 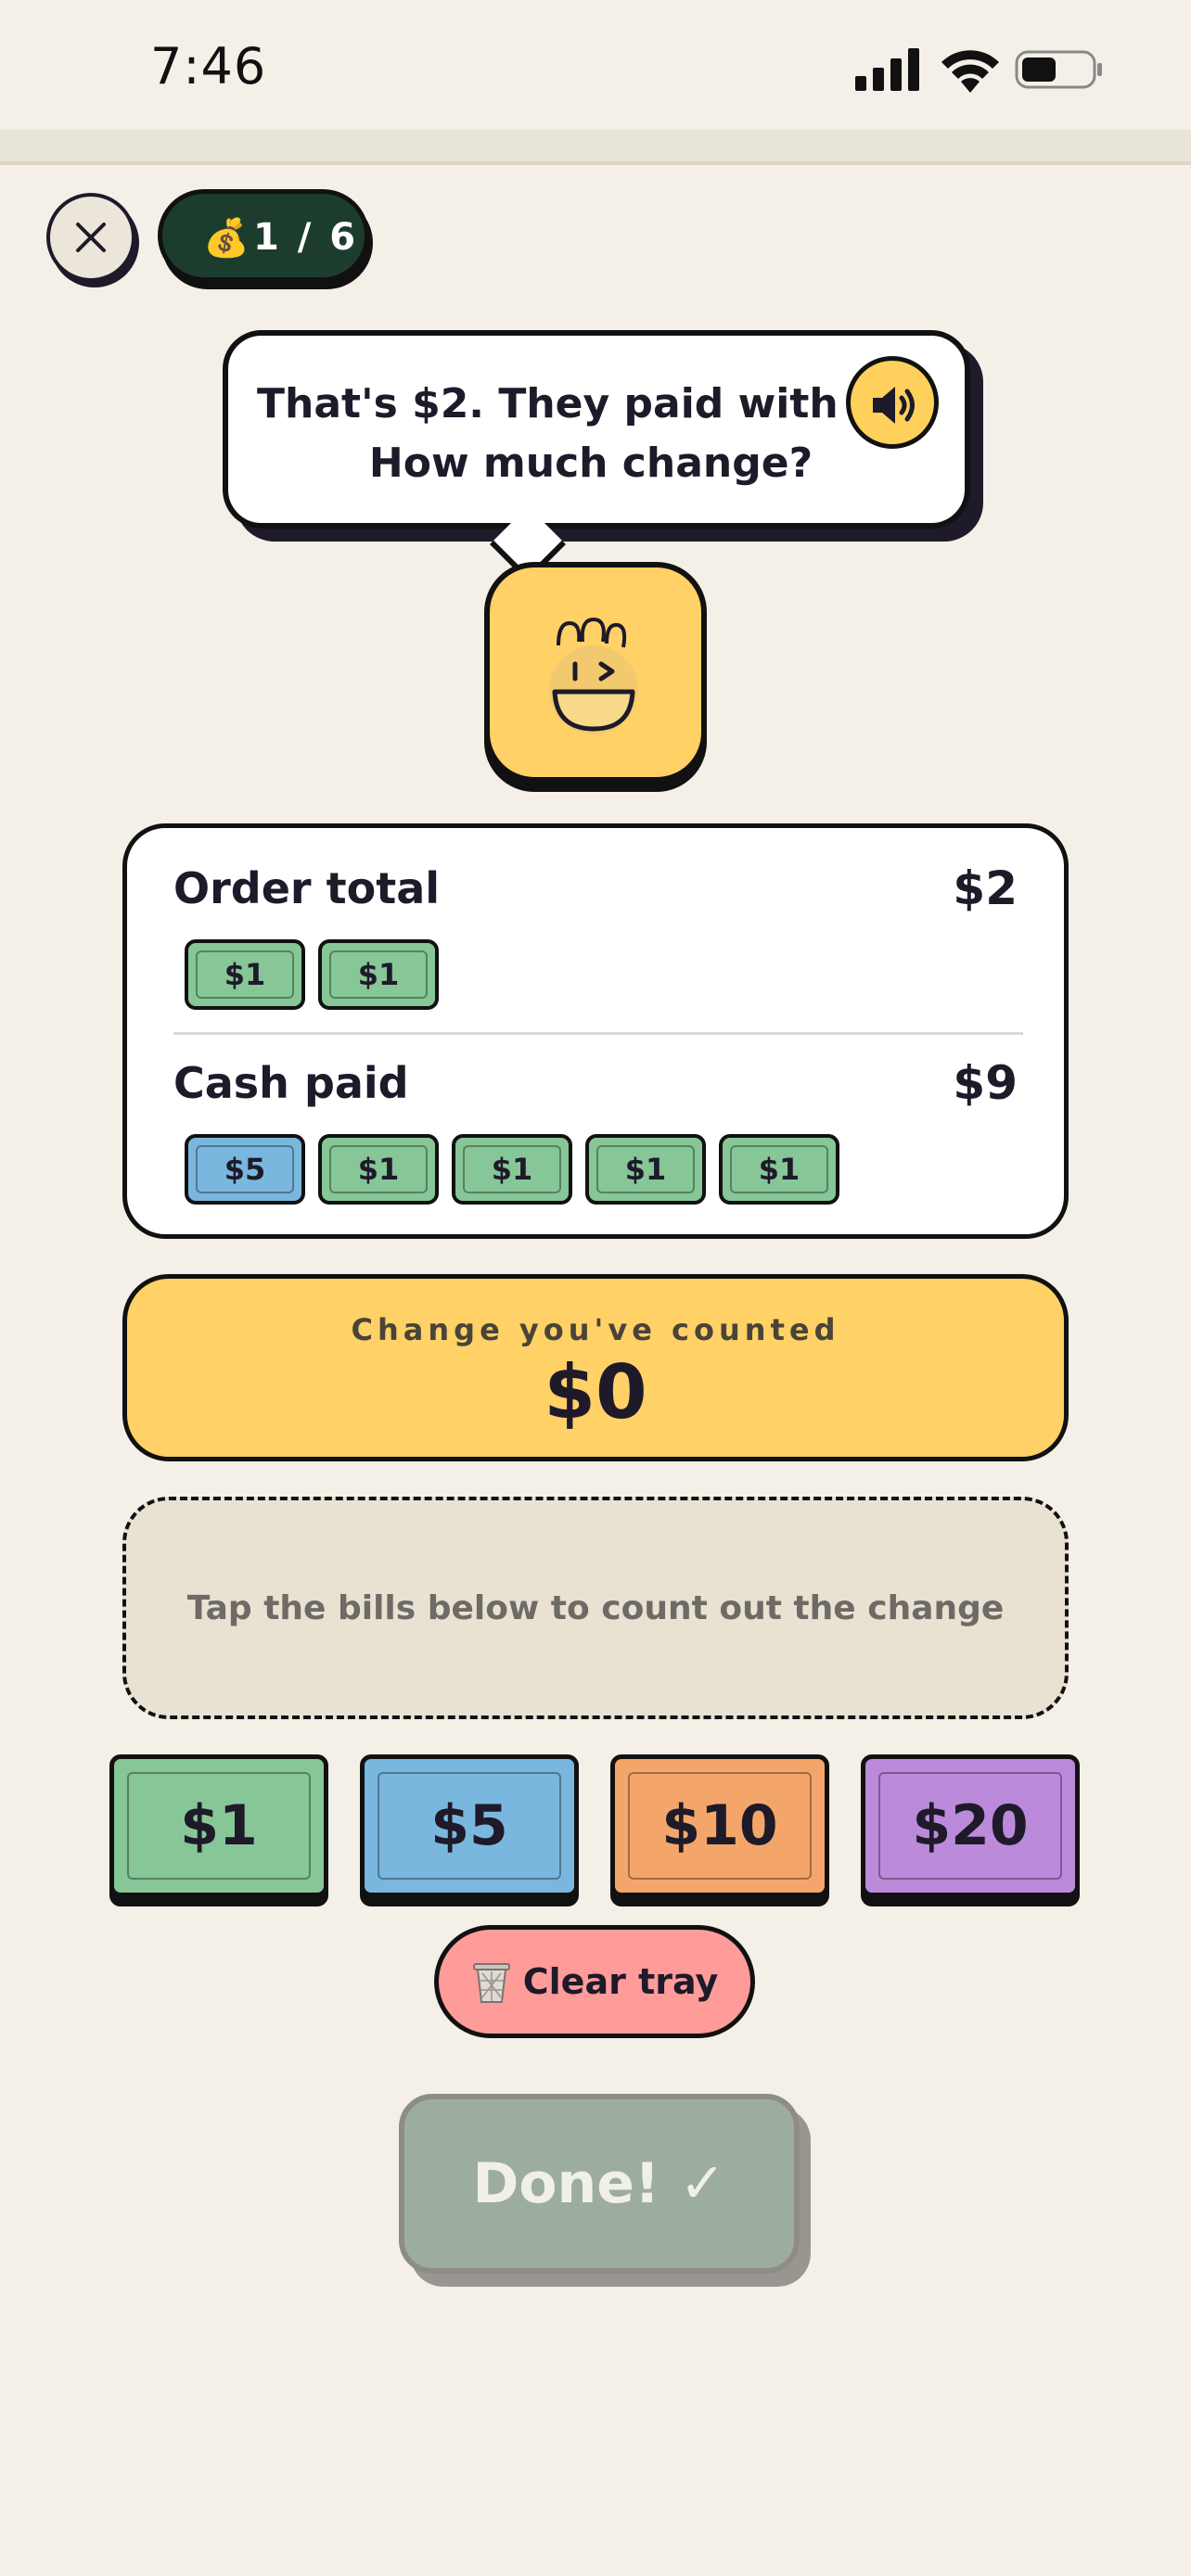 I want to click on divider, so click(x=598, y=1033).